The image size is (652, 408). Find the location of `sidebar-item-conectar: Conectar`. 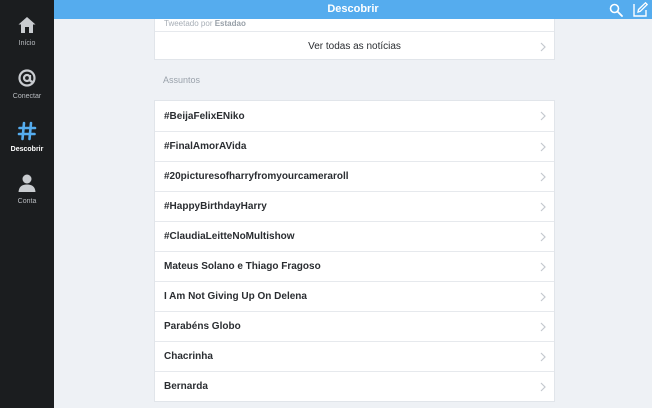

sidebar-item-conectar: Conectar is located at coordinates (27, 90).